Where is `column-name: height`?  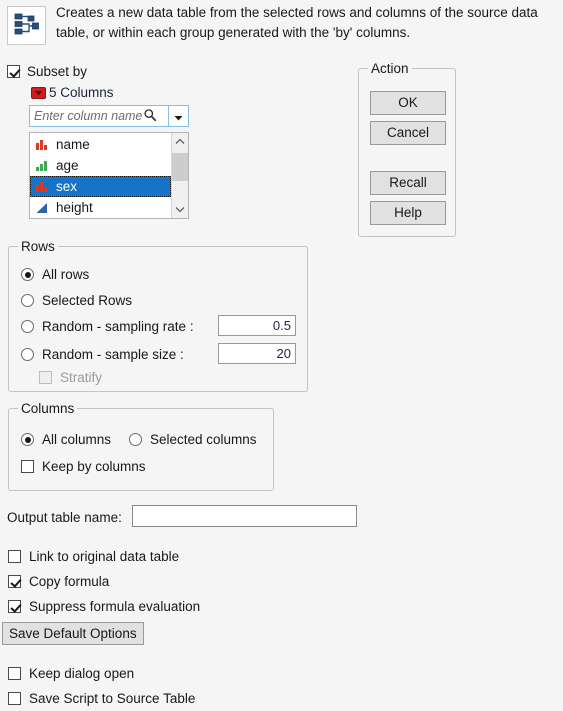
column-name: height is located at coordinates (74, 207).